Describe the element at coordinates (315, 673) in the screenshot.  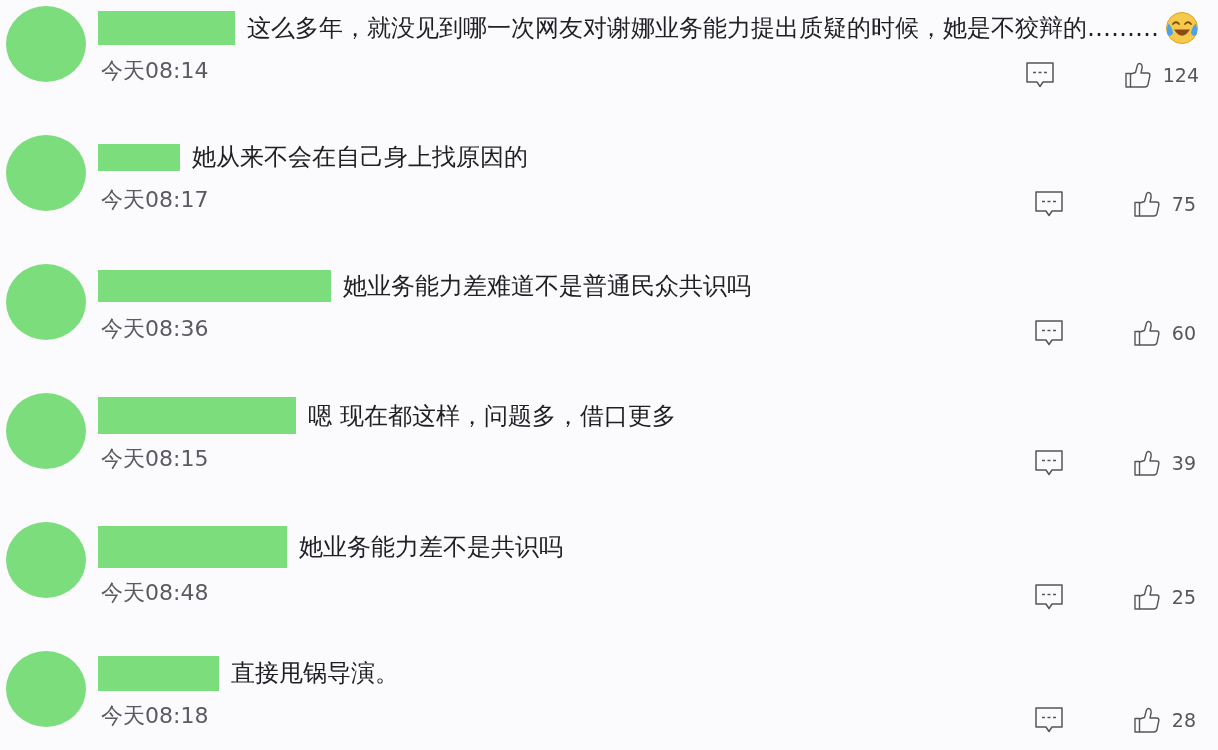
I see `comment-text: 直接甩锅导演。` at that location.